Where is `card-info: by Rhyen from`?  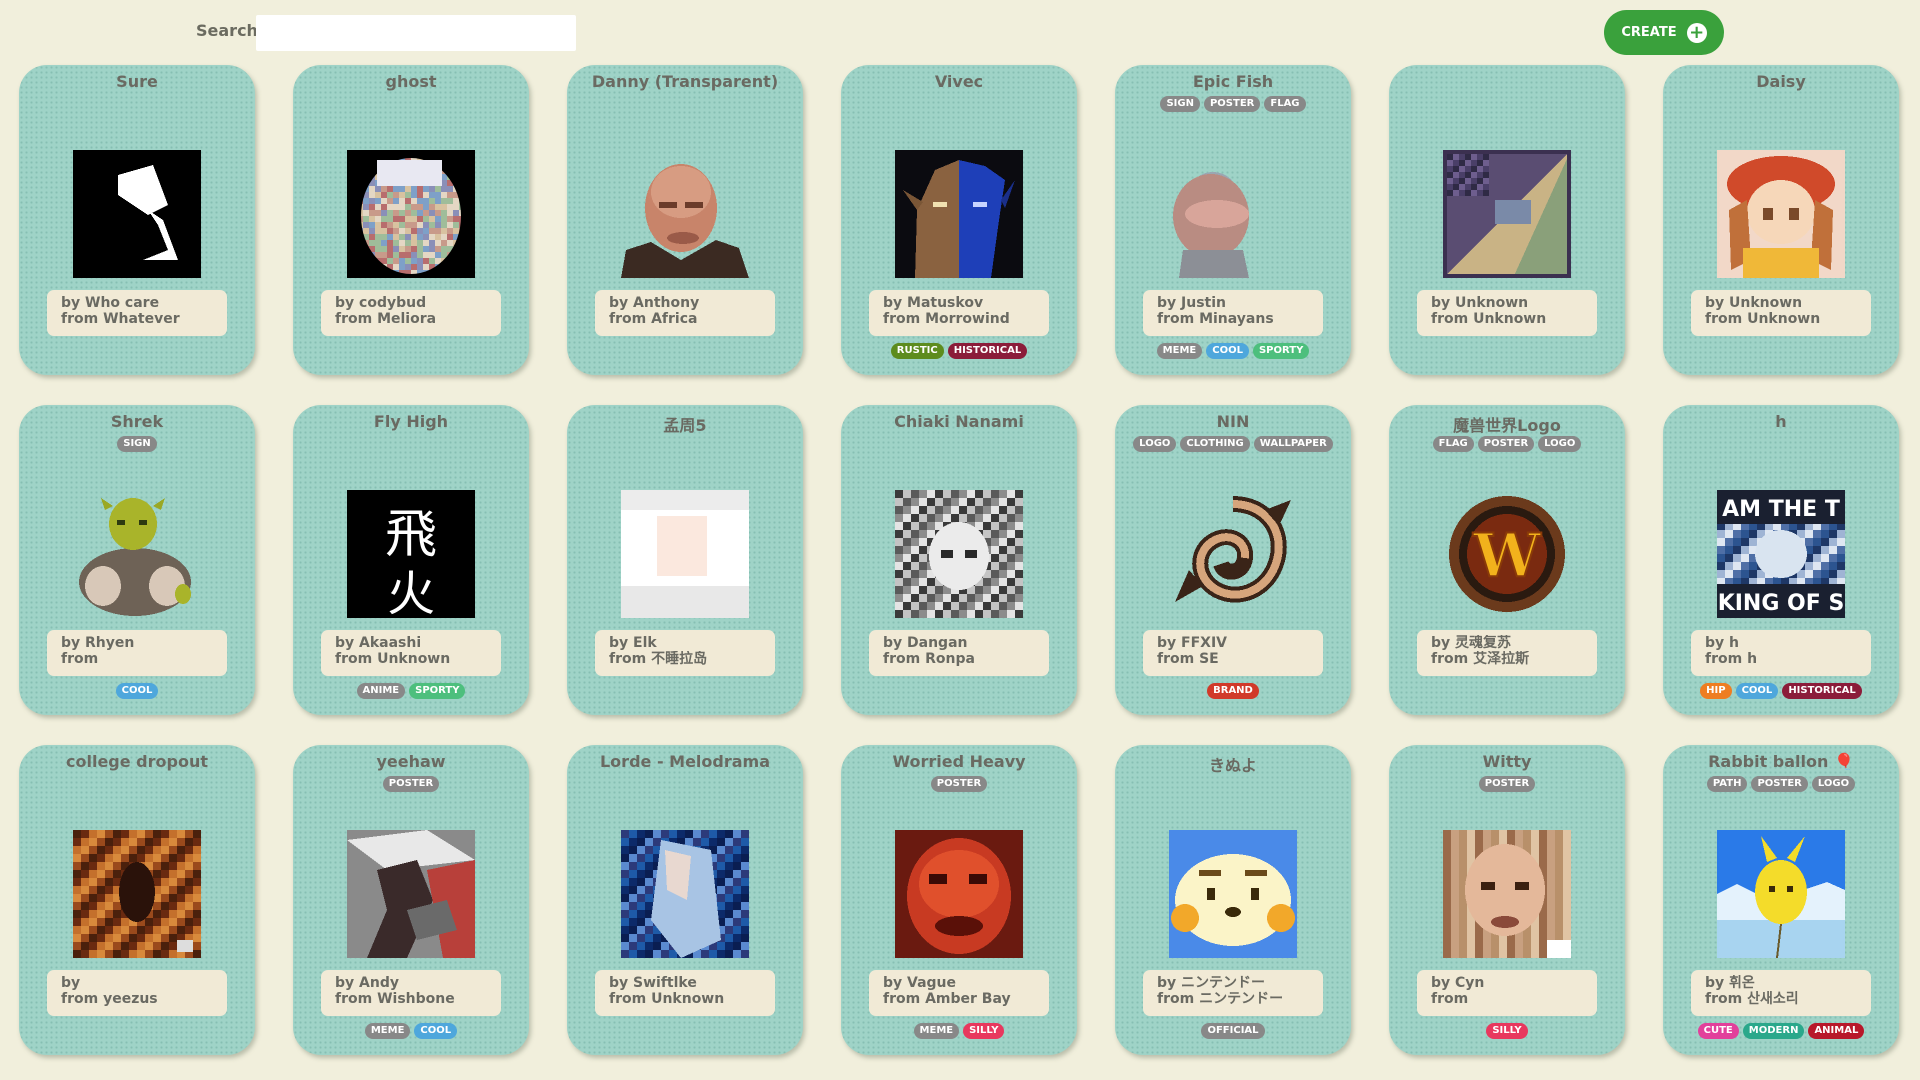
card-info: by Rhyen from is located at coordinates (137, 653).